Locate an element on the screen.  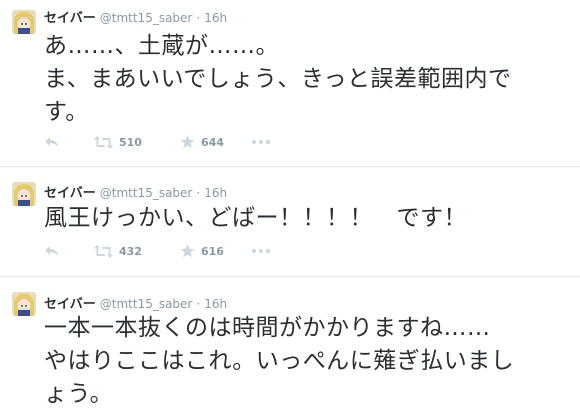
favorite-count: 644 is located at coordinates (212, 142).